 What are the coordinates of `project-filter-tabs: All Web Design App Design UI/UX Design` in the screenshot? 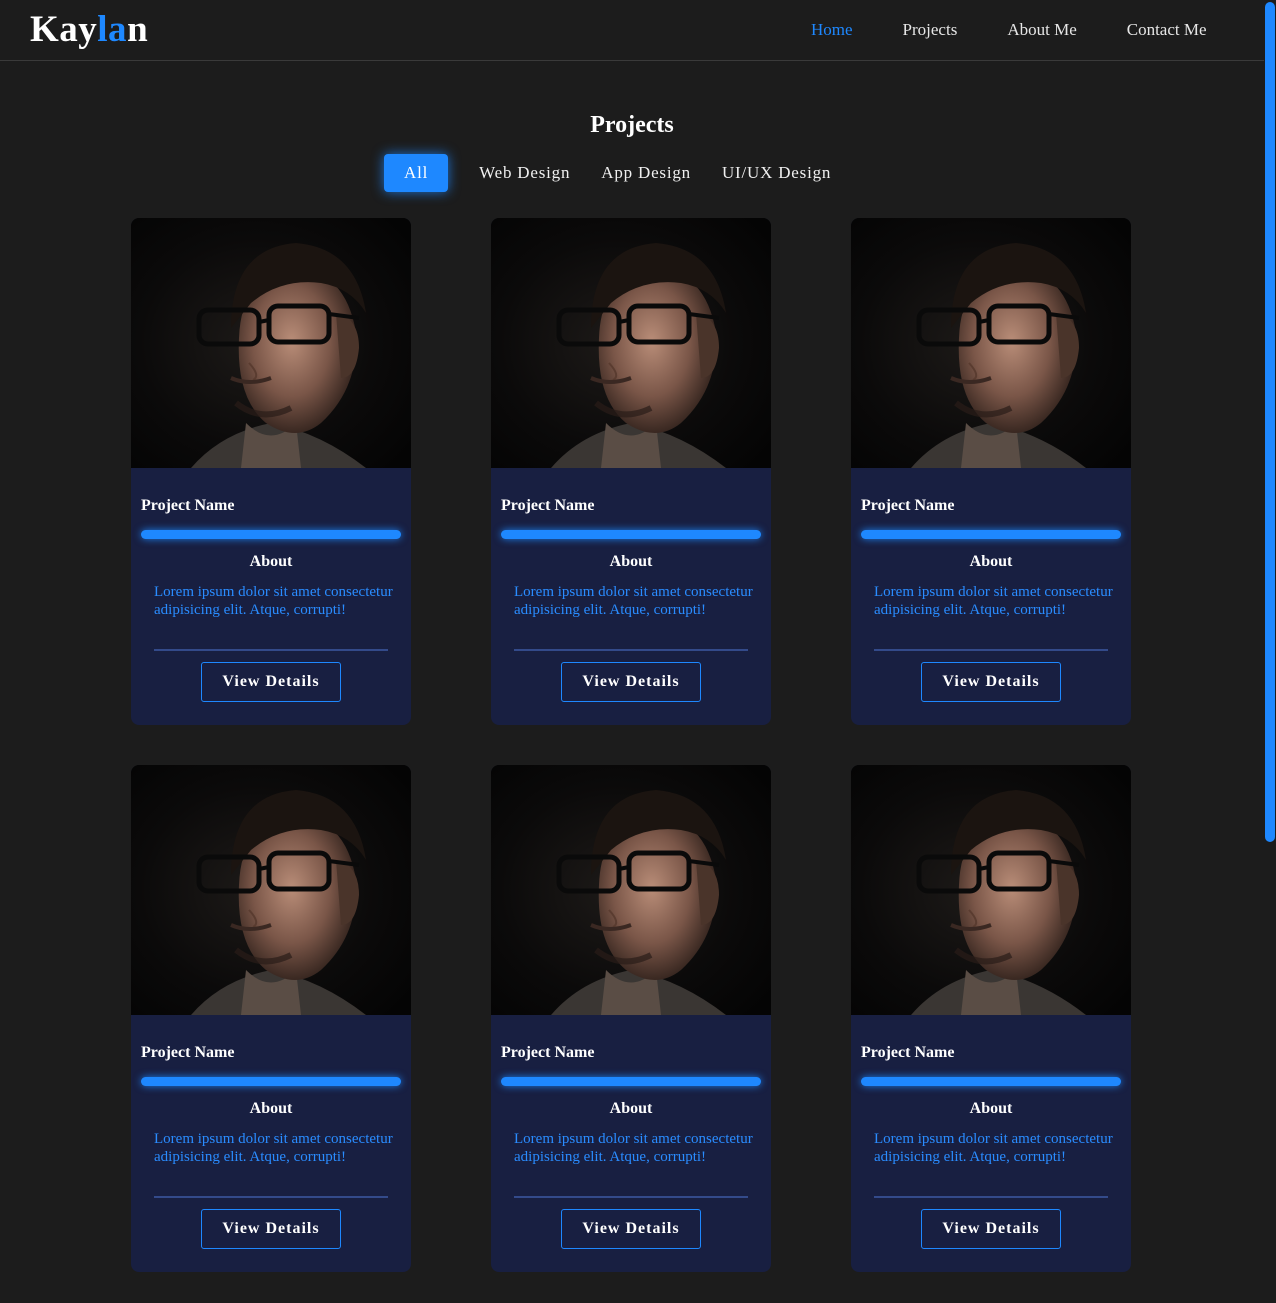 It's located at (623, 173).